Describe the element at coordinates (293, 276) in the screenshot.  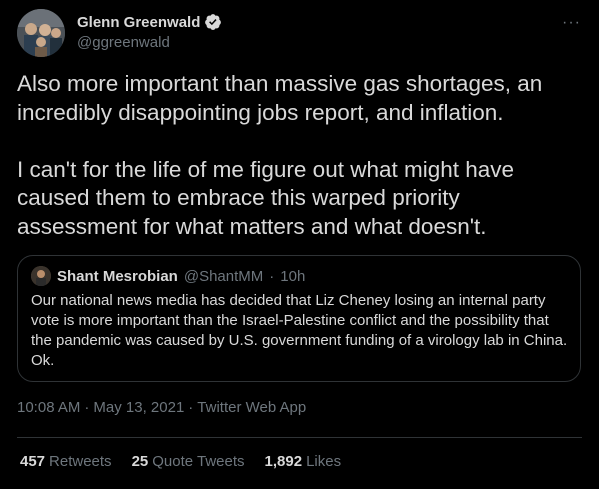
I see `quoted-time: 10h` at that location.